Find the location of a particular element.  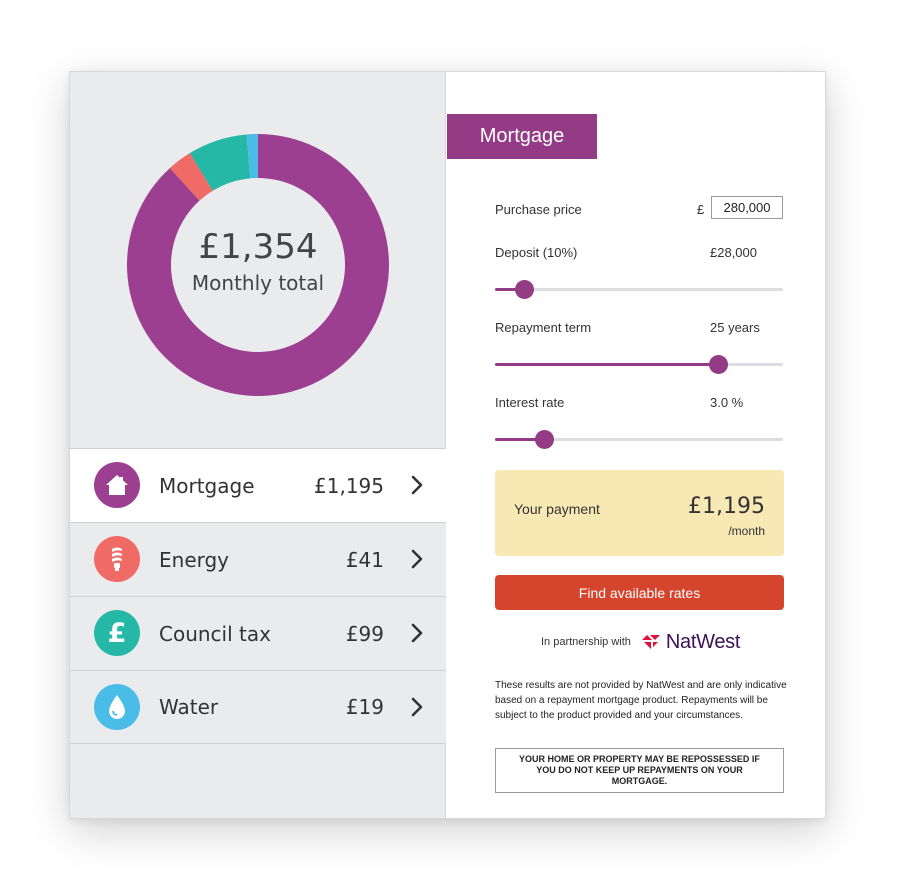

slider-fill is located at coordinates (607, 364).